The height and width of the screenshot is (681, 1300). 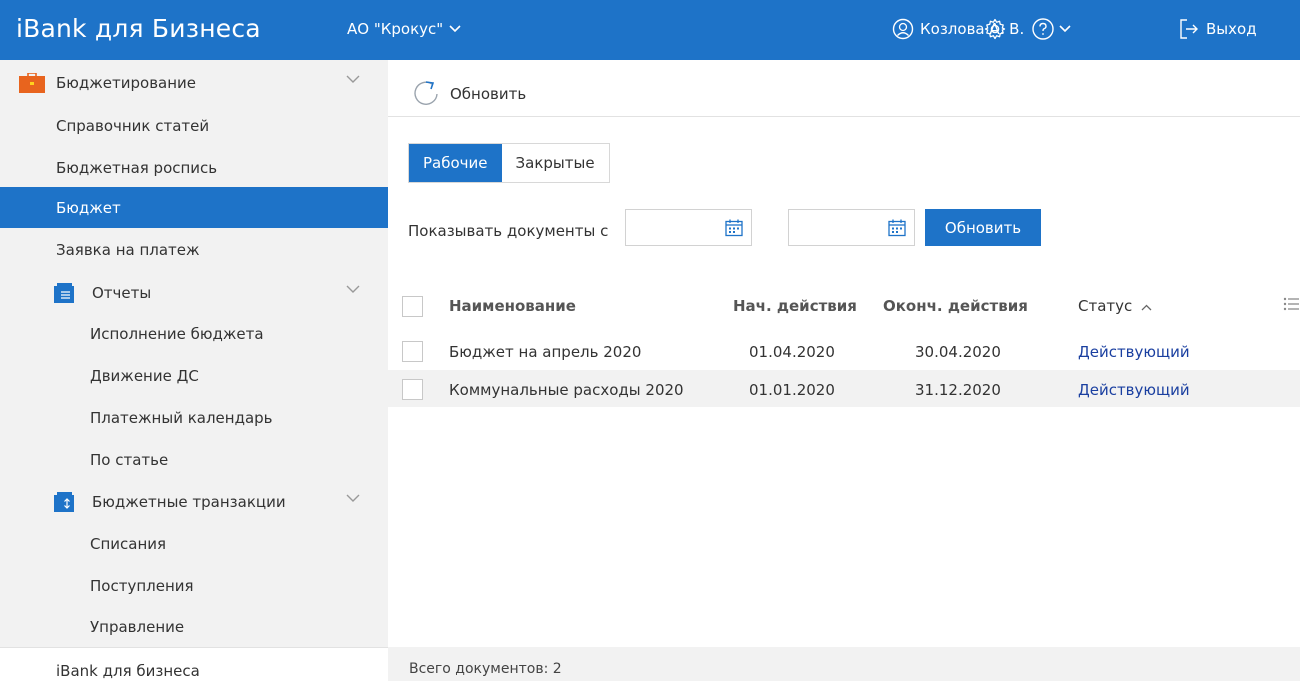 I want to click on column-settings-icon, so click(x=1291, y=304).